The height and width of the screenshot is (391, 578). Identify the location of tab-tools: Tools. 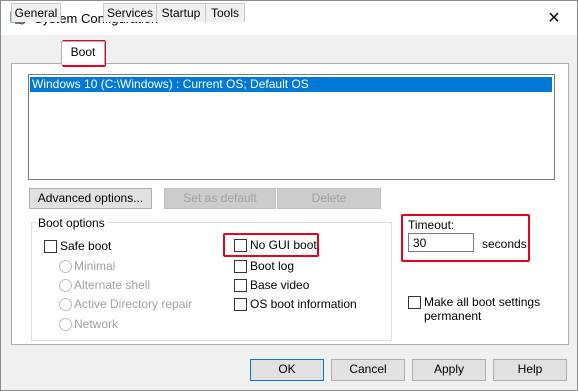
(225, 12).